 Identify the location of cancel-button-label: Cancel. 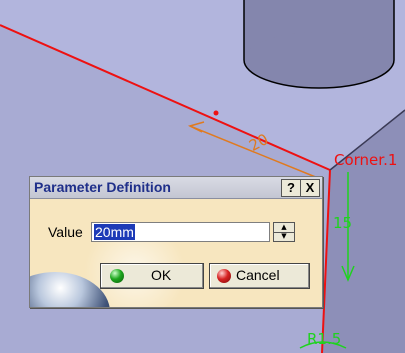
(258, 275).